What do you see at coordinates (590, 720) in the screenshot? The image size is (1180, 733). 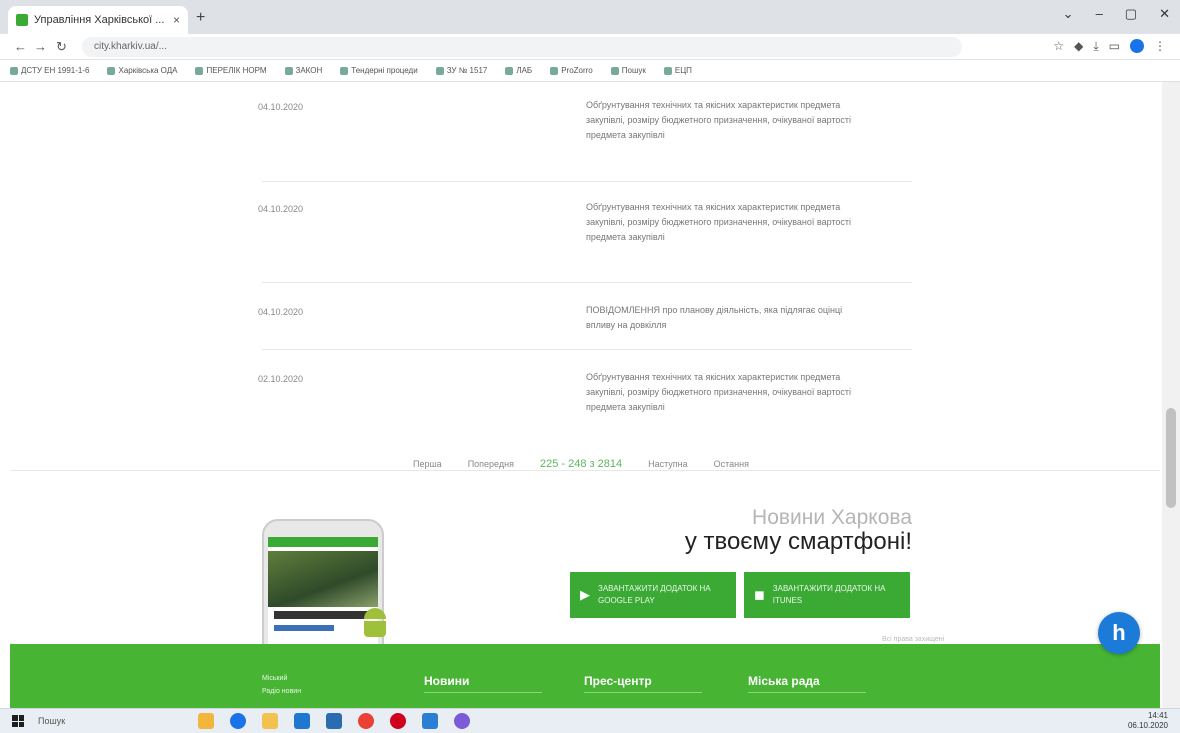 I see `taskbar: Пошук 14:41 06.10.2020` at bounding box center [590, 720].